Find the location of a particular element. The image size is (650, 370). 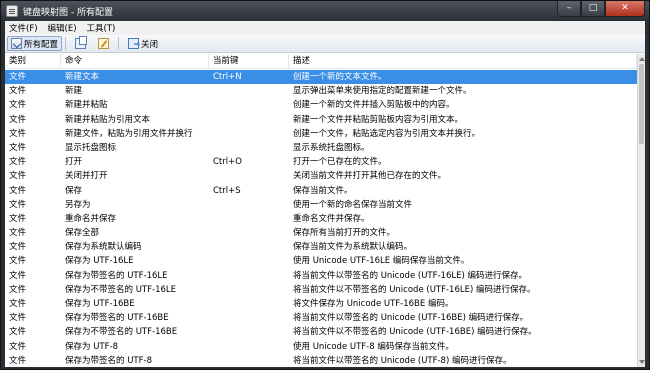

column-header-description: 描述 is located at coordinates (463, 61).